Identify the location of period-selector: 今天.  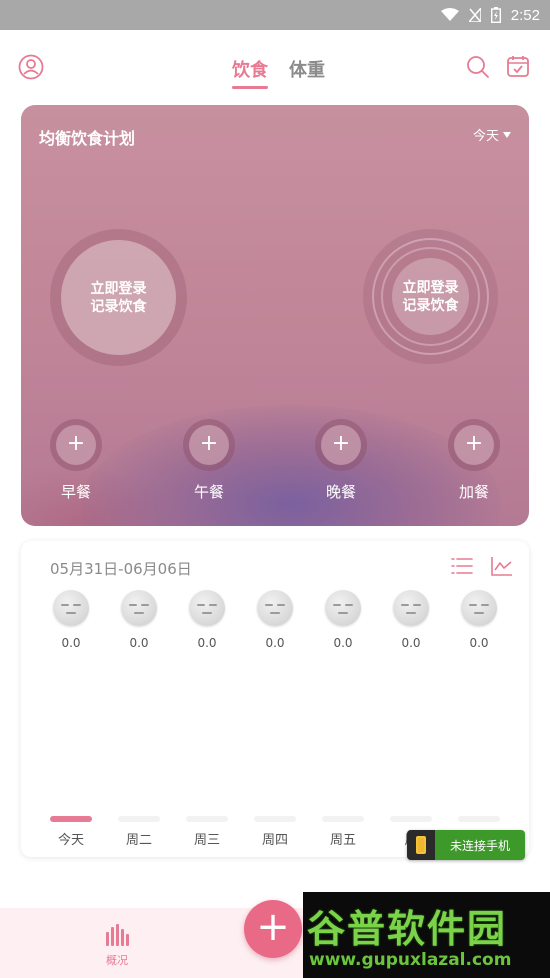
(492, 134).